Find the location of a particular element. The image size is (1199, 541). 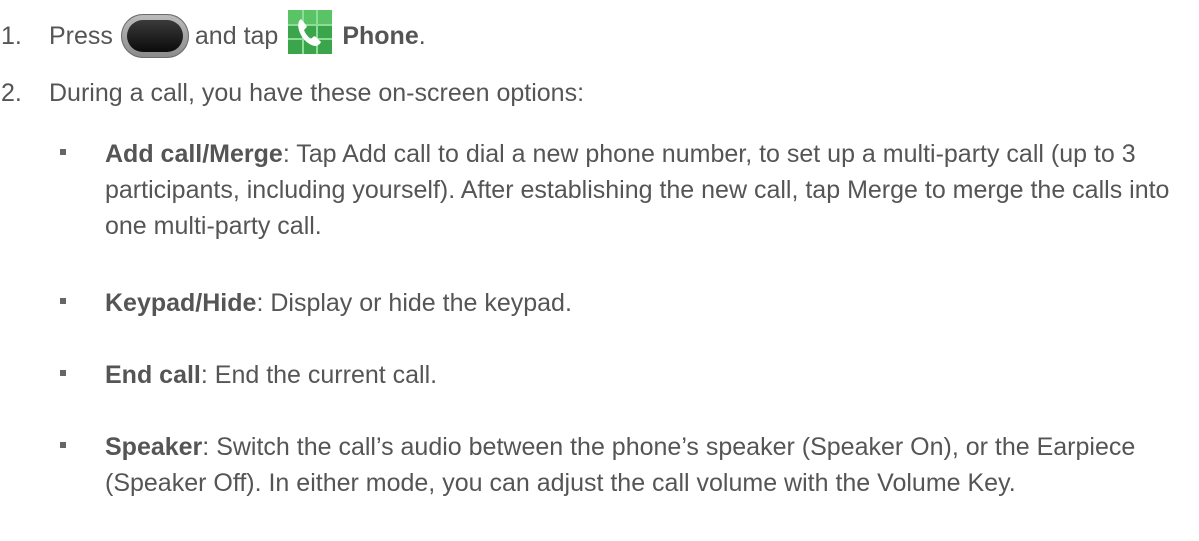

option-description: : End the current call. is located at coordinates (319, 375).